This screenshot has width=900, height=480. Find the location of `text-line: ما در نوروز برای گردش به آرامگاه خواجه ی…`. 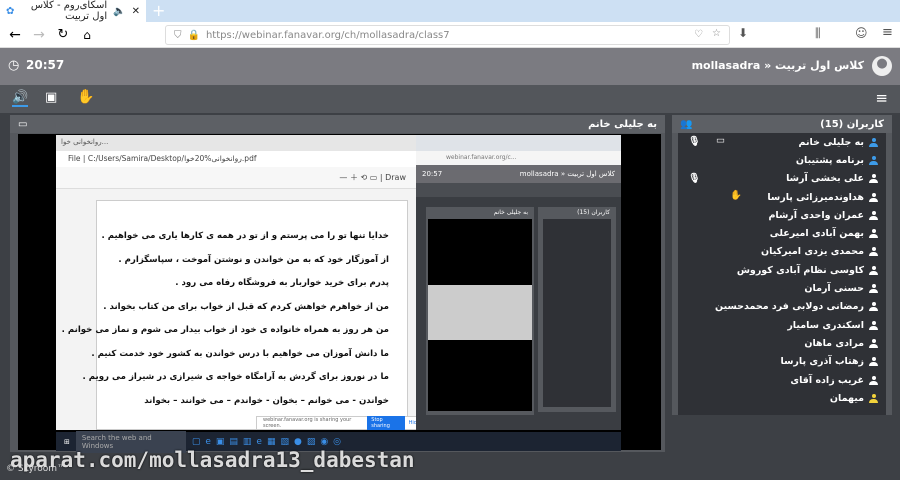

text-line: ما در نوروز برای گردش به آرامگاه خواجه ی… is located at coordinates (235, 377).